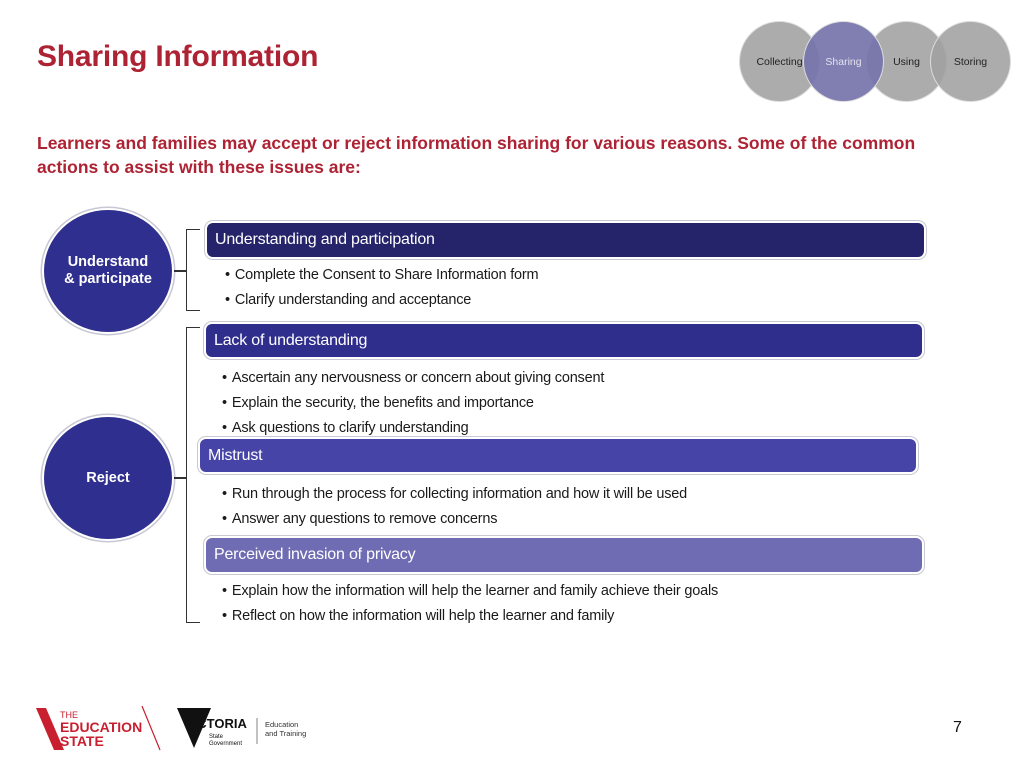 The image size is (1024, 768). Describe the element at coordinates (281, 724) in the screenshot. I see `logo-text-education: Education` at that location.